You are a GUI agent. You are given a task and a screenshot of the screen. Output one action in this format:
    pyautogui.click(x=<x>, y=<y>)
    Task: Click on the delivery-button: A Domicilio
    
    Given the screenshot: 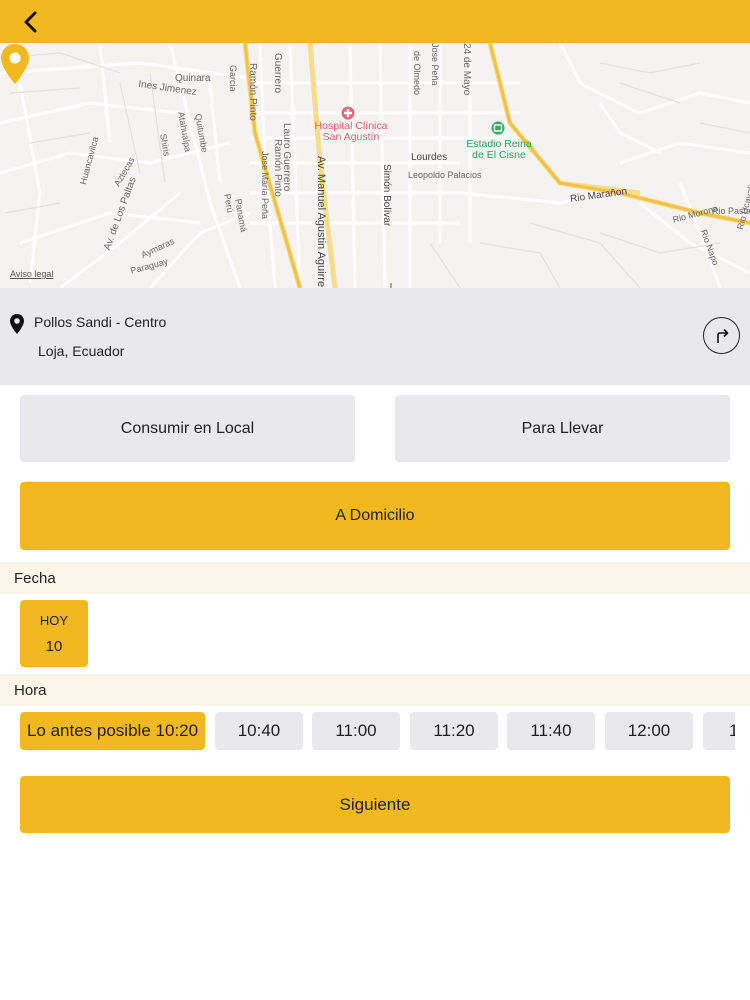 What is the action you would take?
    pyautogui.click(x=375, y=516)
    